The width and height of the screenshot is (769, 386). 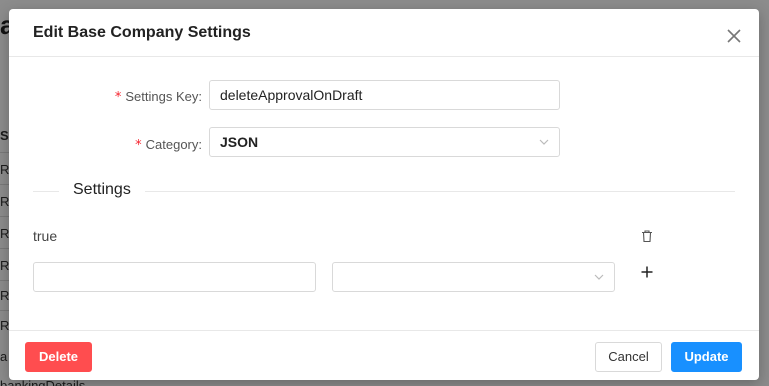 I want to click on modal-header: Edit Base Company Settings, so click(x=384, y=33).